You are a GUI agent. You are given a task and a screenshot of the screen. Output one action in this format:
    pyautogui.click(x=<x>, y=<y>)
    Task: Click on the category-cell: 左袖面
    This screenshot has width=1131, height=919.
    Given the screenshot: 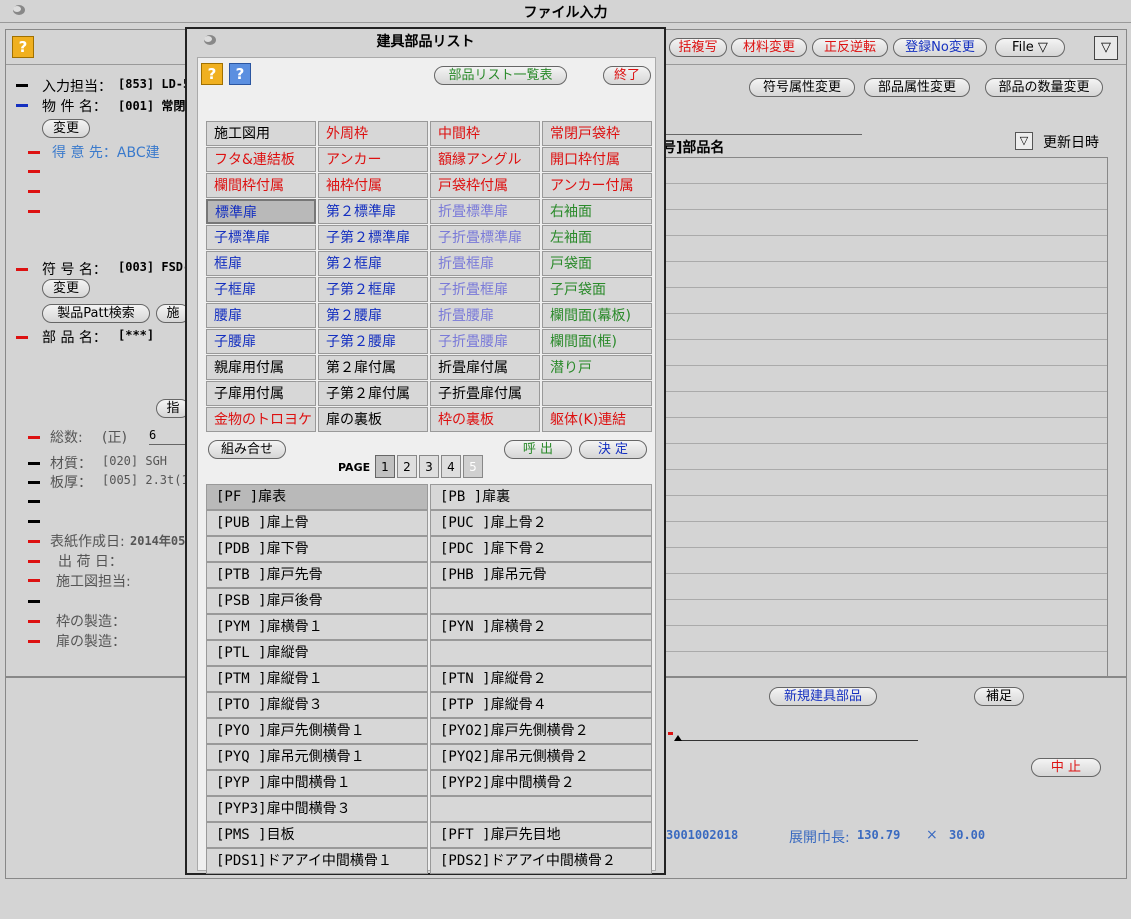 What is the action you would take?
    pyautogui.click(x=597, y=237)
    